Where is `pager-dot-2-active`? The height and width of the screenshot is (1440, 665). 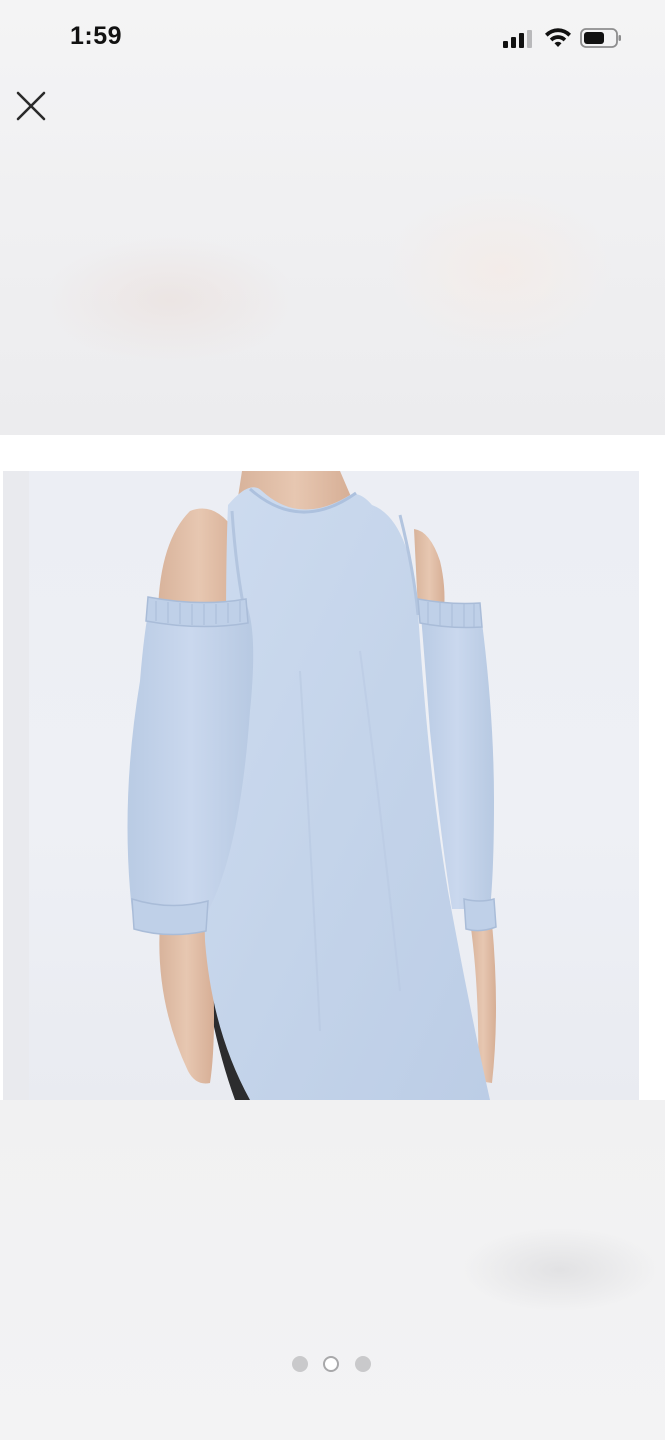 pager-dot-2-active is located at coordinates (331, 1364).